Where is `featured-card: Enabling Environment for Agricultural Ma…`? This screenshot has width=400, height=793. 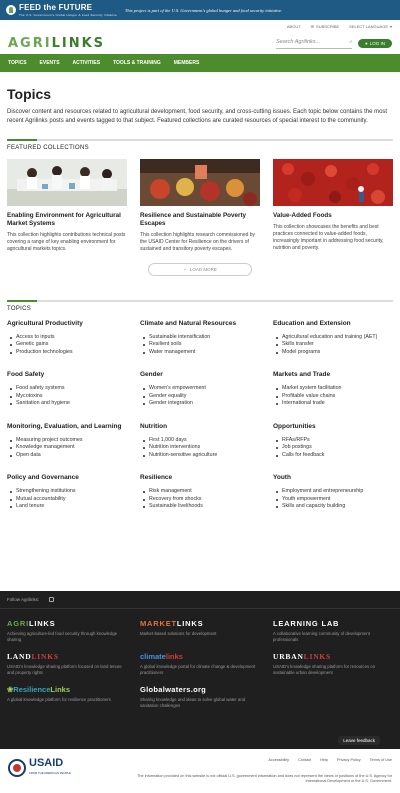 featured-card: Enabling Environment for Agricultural Ma… is located at coordinates (67, 206).